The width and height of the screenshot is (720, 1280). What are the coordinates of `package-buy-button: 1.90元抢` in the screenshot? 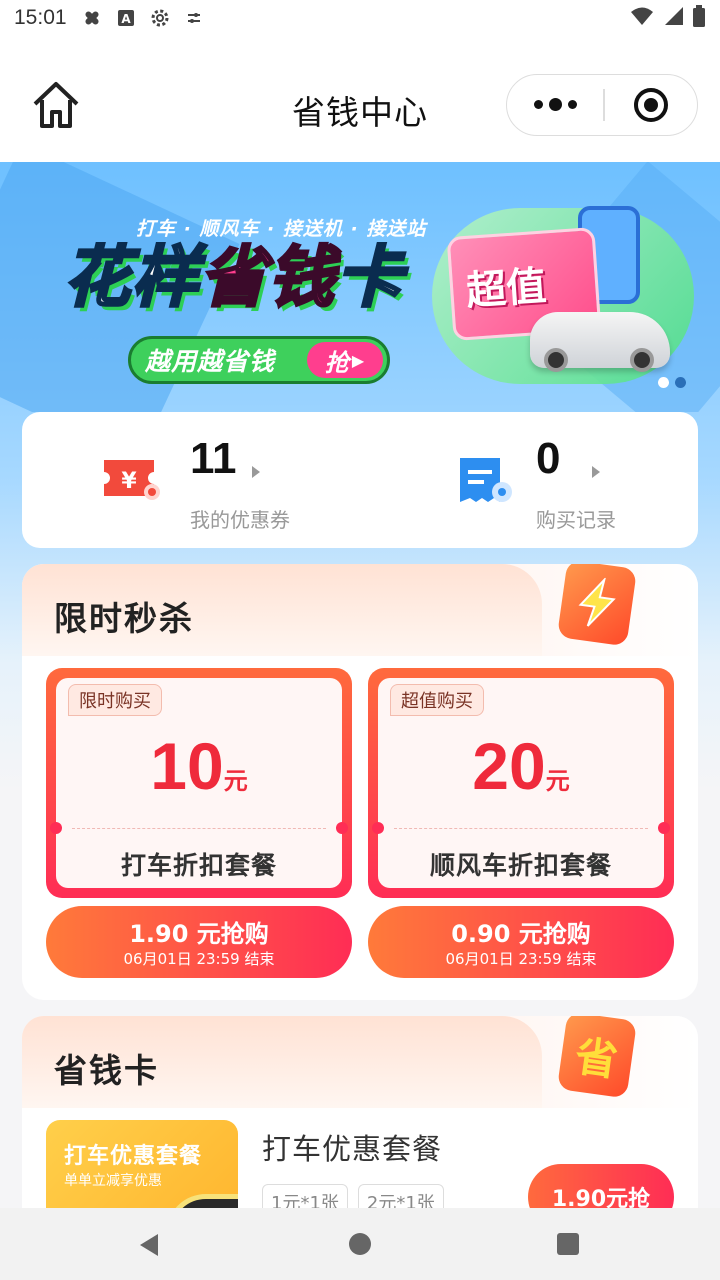 It's located at (601, 1186).